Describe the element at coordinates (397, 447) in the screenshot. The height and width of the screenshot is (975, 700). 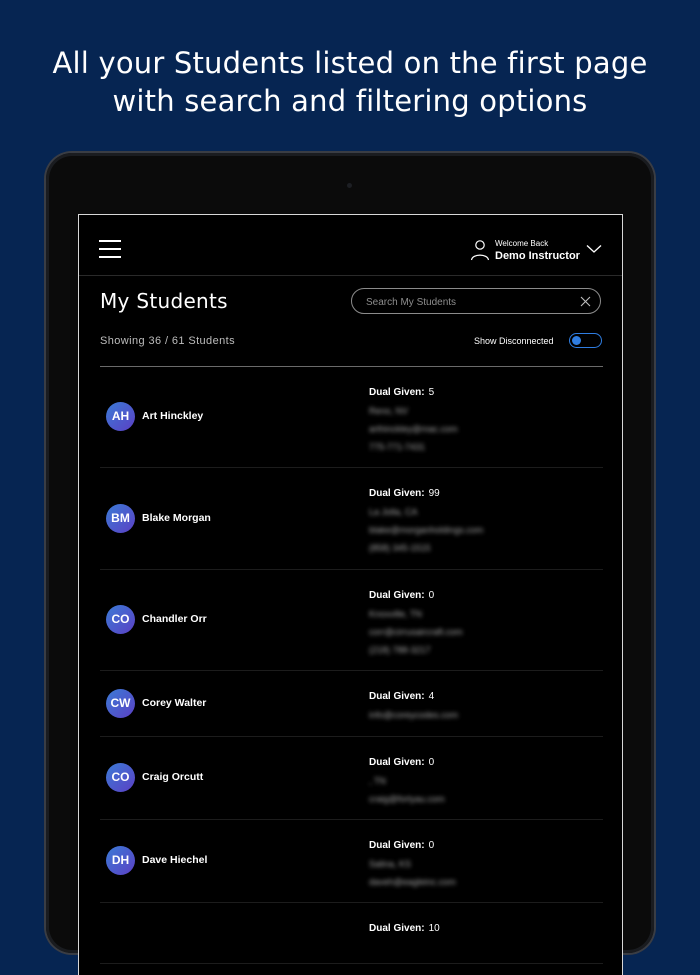
I see `contact-detail: 775-771-7431` at that location.